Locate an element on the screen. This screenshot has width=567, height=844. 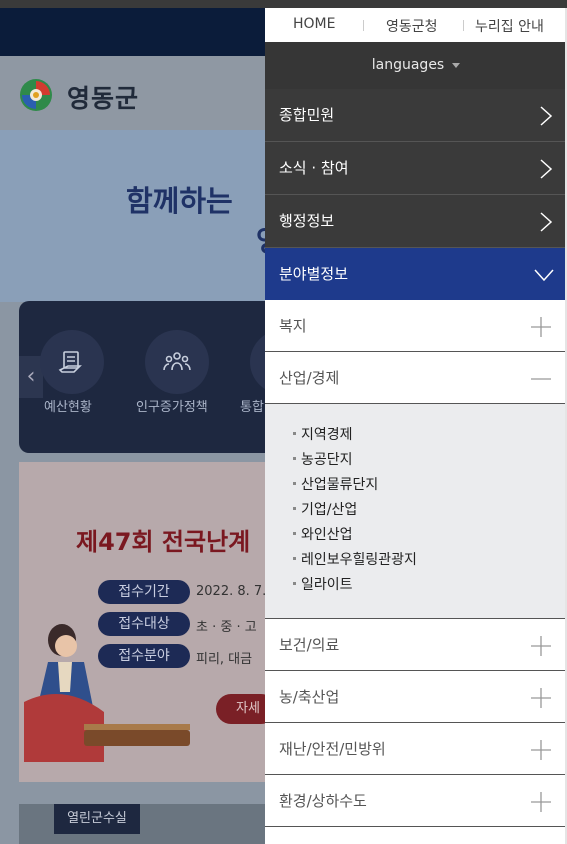
submenu-item-environment: 환경/상하수도 is located at coordinates (416, 801).